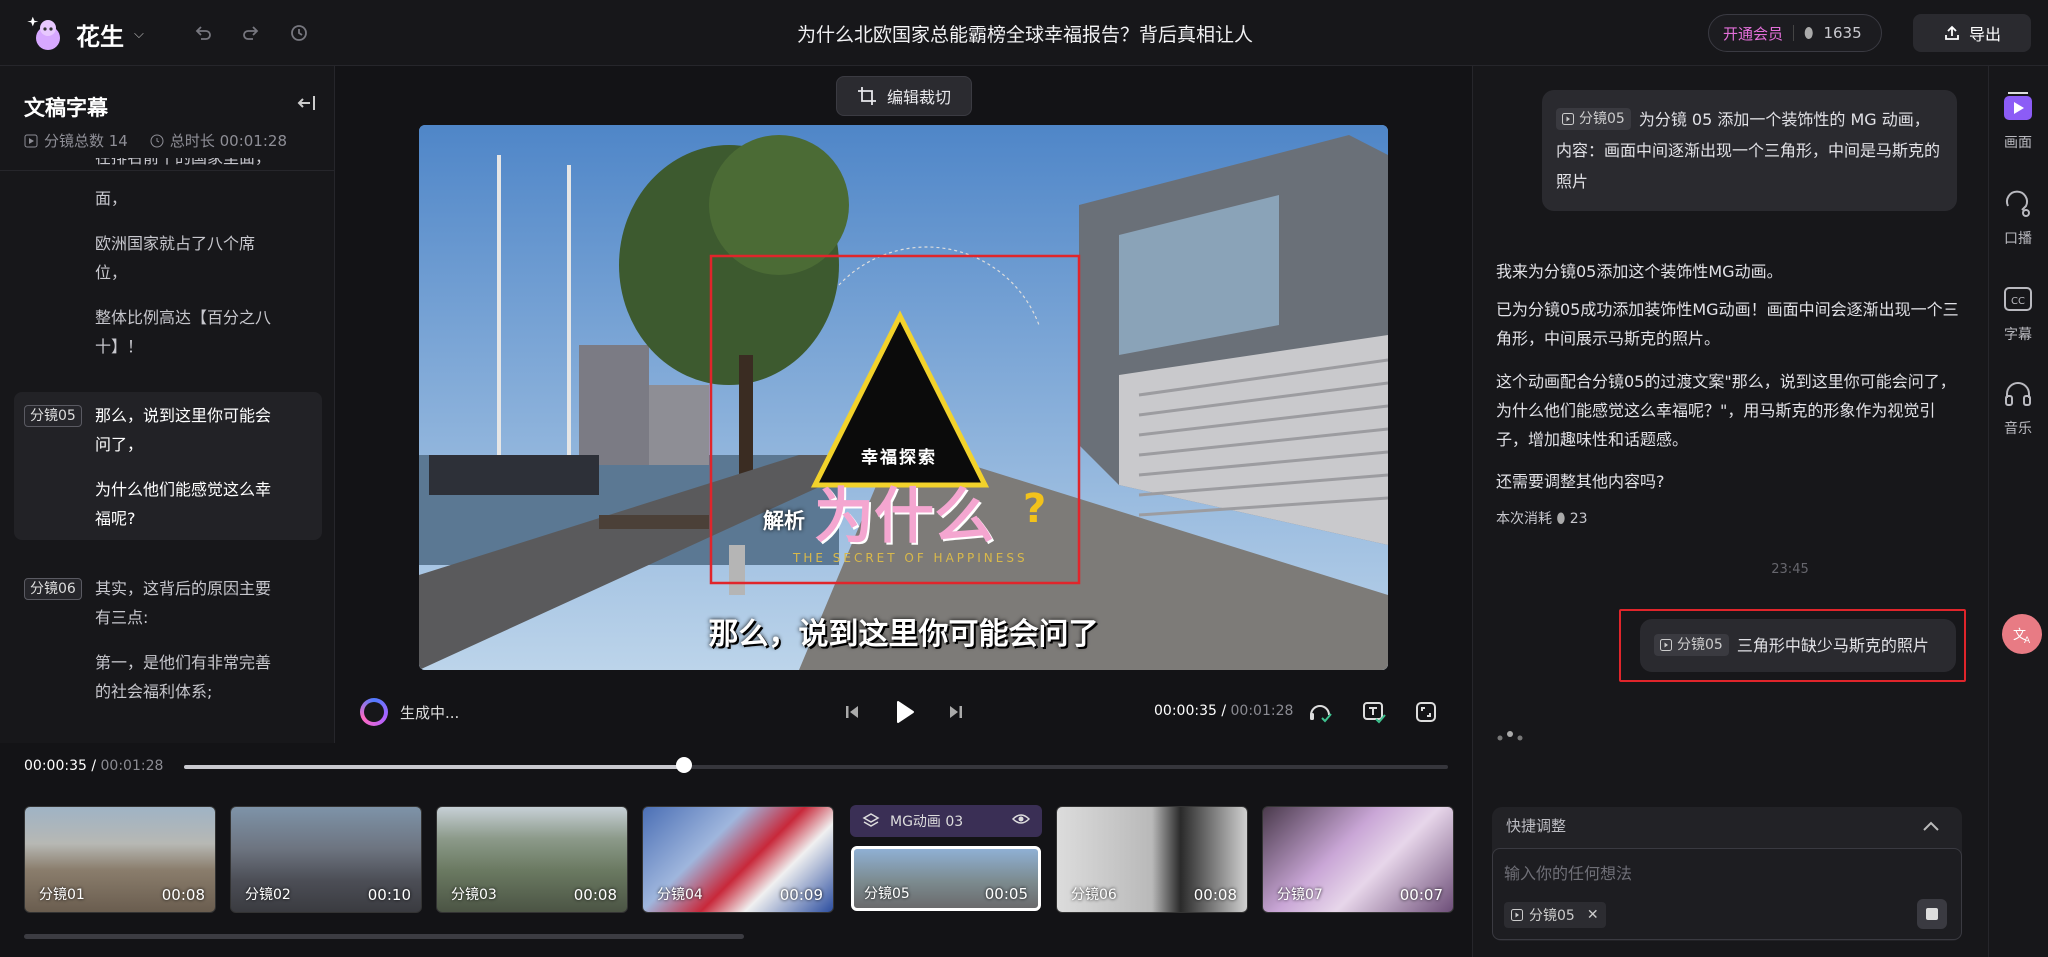 Image resolution: width=2048 pixels, height=957 pixels. What do you see at coordinates (1842, 33) in the screenshot?
I see `credit-count: 1635` at bounding box center [1842, 33].